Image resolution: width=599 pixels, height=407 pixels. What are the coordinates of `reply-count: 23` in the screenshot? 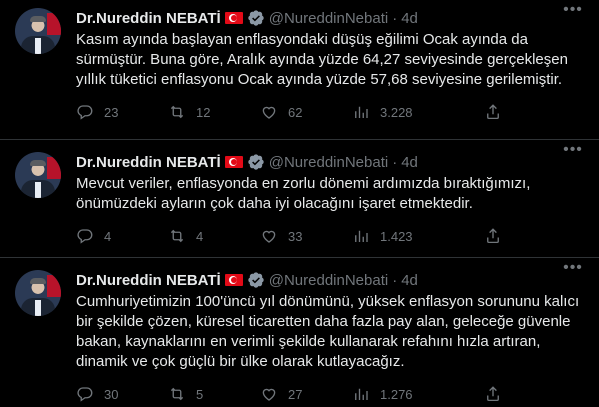 It's located at (111, 112).